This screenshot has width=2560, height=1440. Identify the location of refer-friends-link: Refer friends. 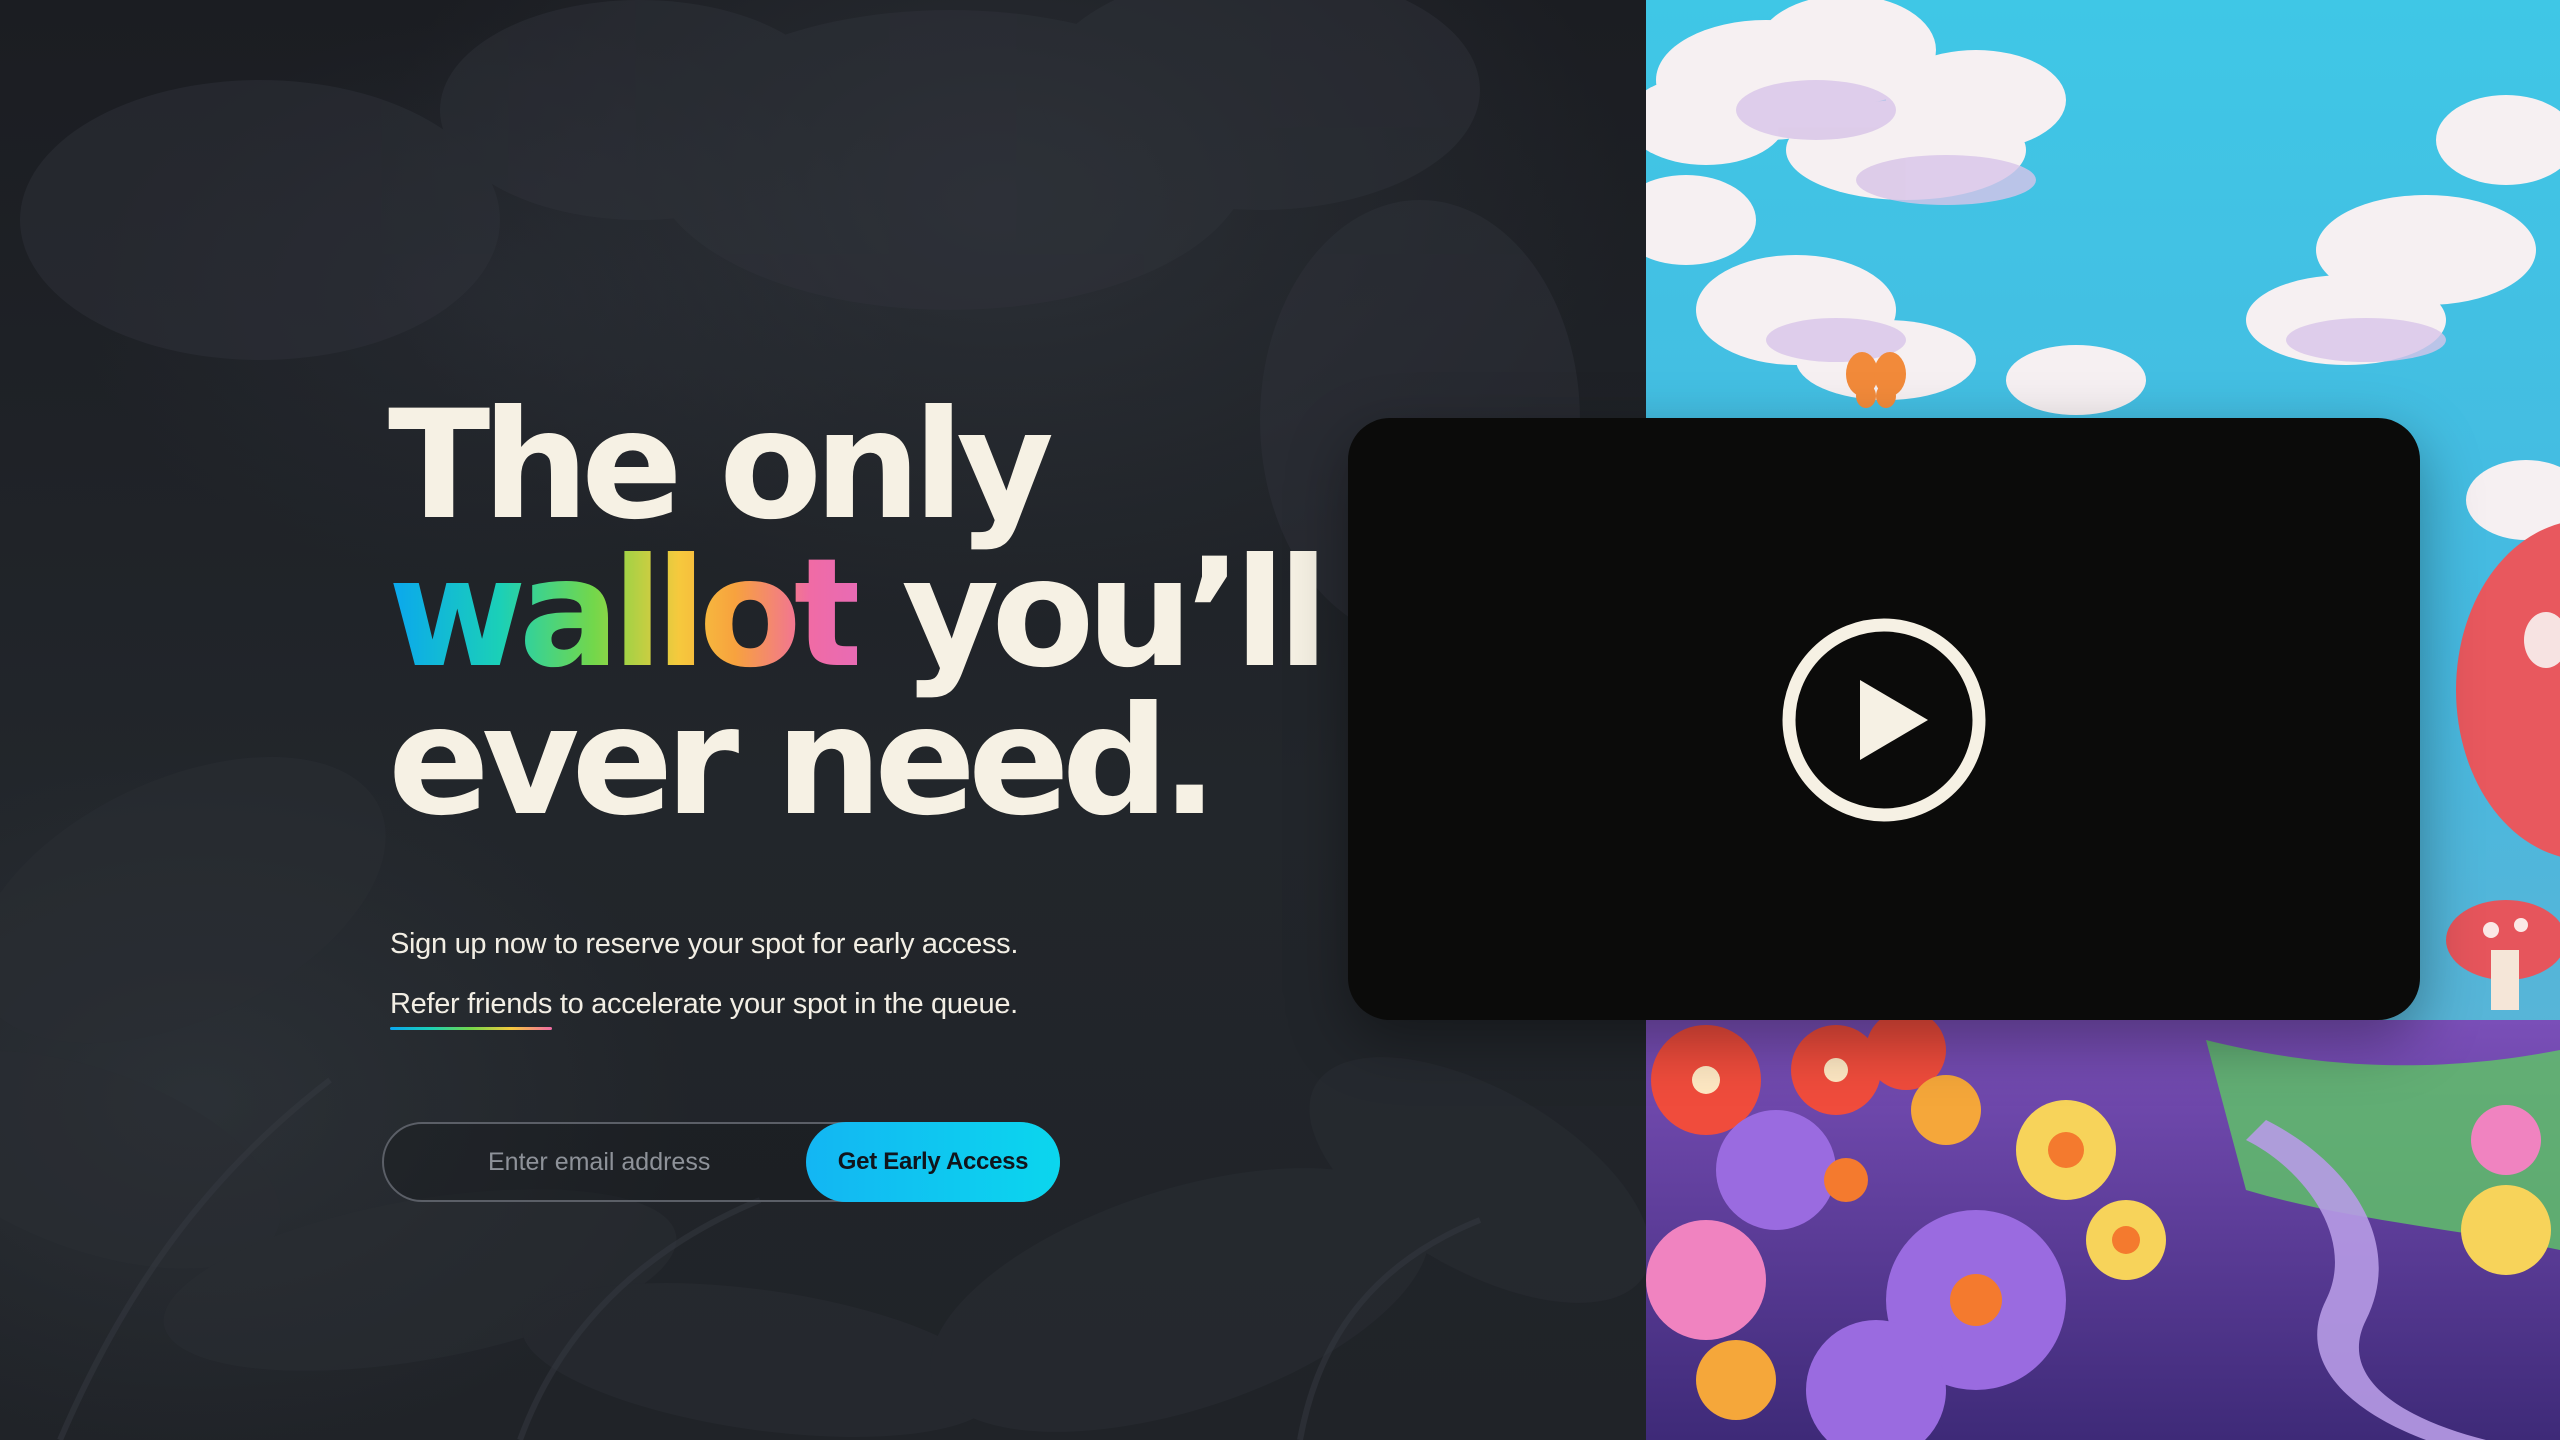
(471, 1004).